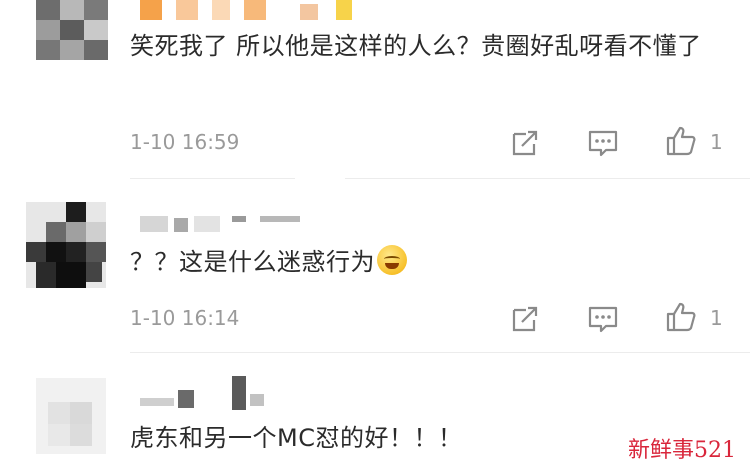  Describe the element at coordinates (682, 450) in the screenshot. I see `watermark: 新鲜事521` at that location.